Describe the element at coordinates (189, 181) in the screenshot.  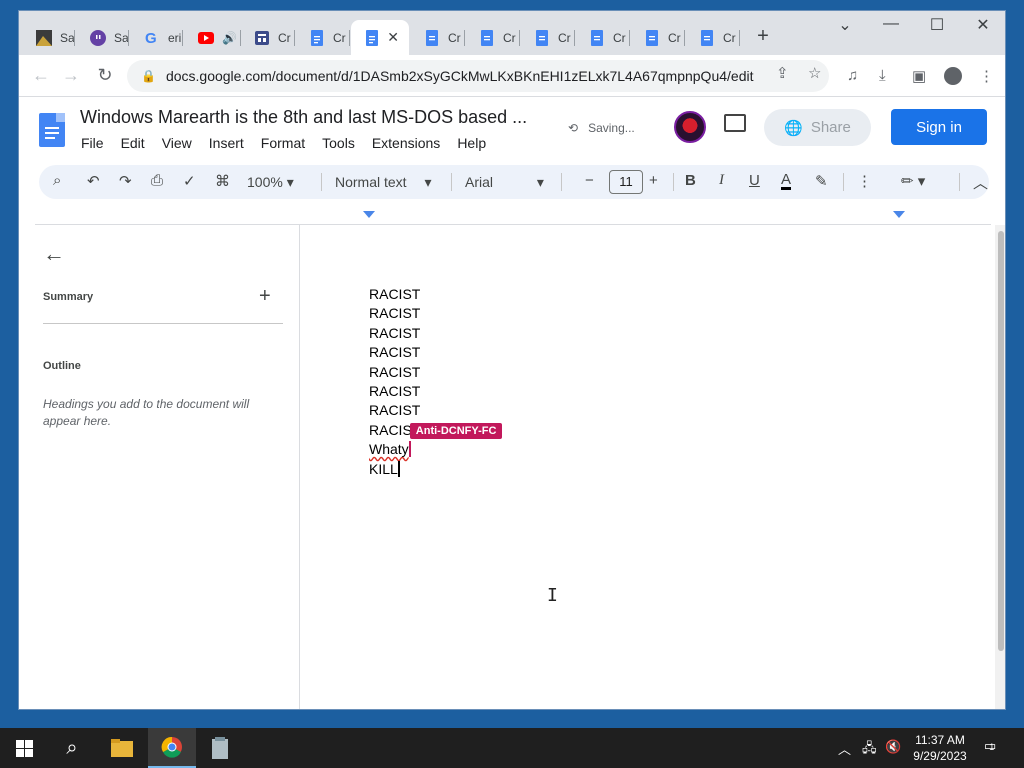
I see `spellcheck-icon: ✓` at that location.